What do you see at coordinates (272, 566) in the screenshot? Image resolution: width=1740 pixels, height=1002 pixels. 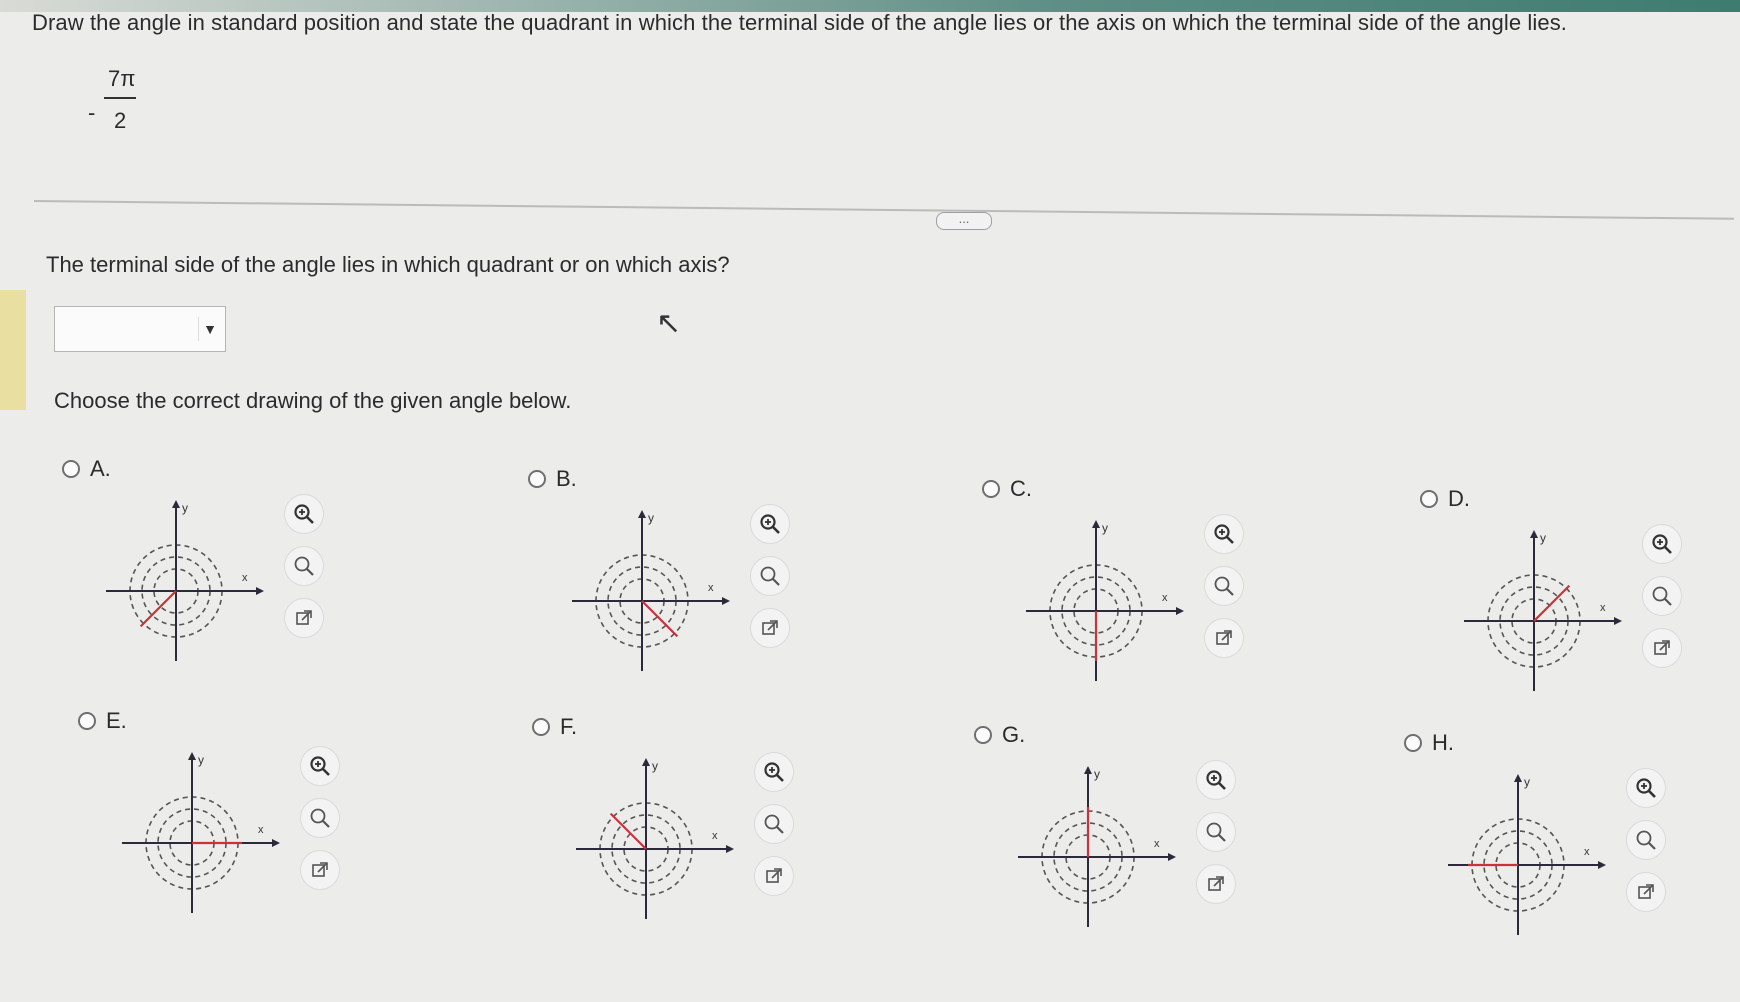 I see `option-a: A. x y` at bounding box center [272, 566].